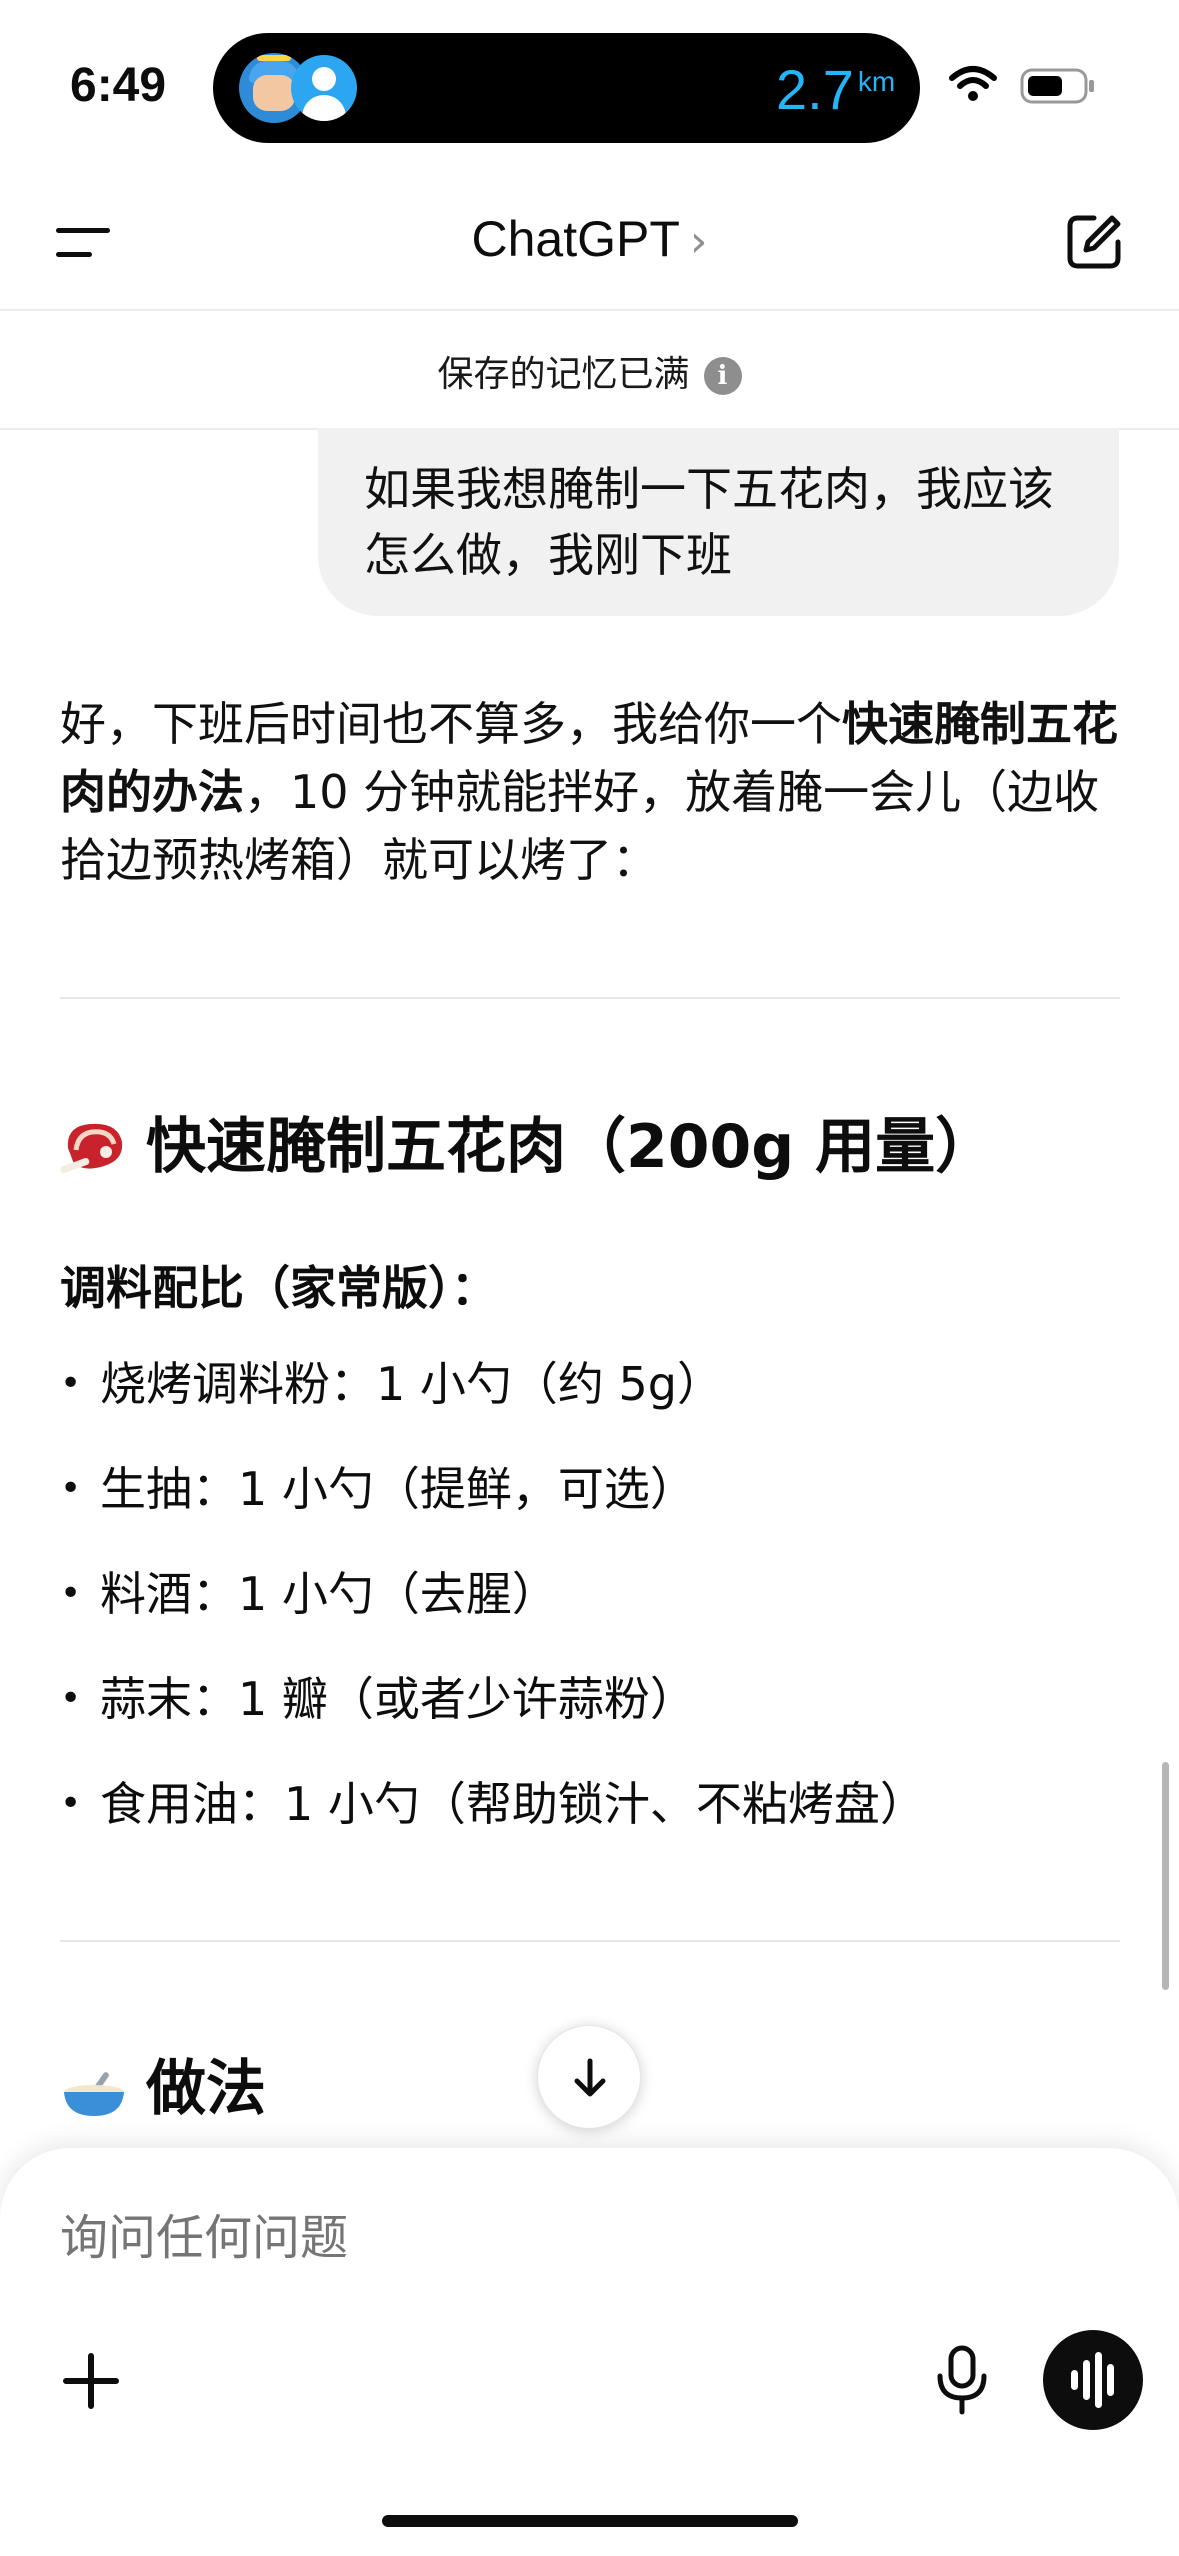 Image resolution: width=1179 pixels, height=2556 pixels. I want to click on distance-readout: 2.7 km, so click(835, 89).